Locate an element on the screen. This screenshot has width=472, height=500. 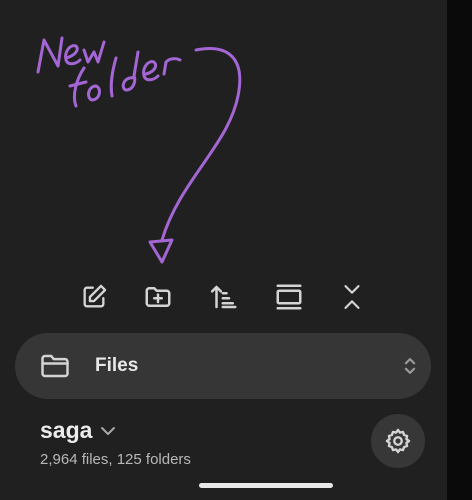
new-note-button is located at coordinates (94, 297).